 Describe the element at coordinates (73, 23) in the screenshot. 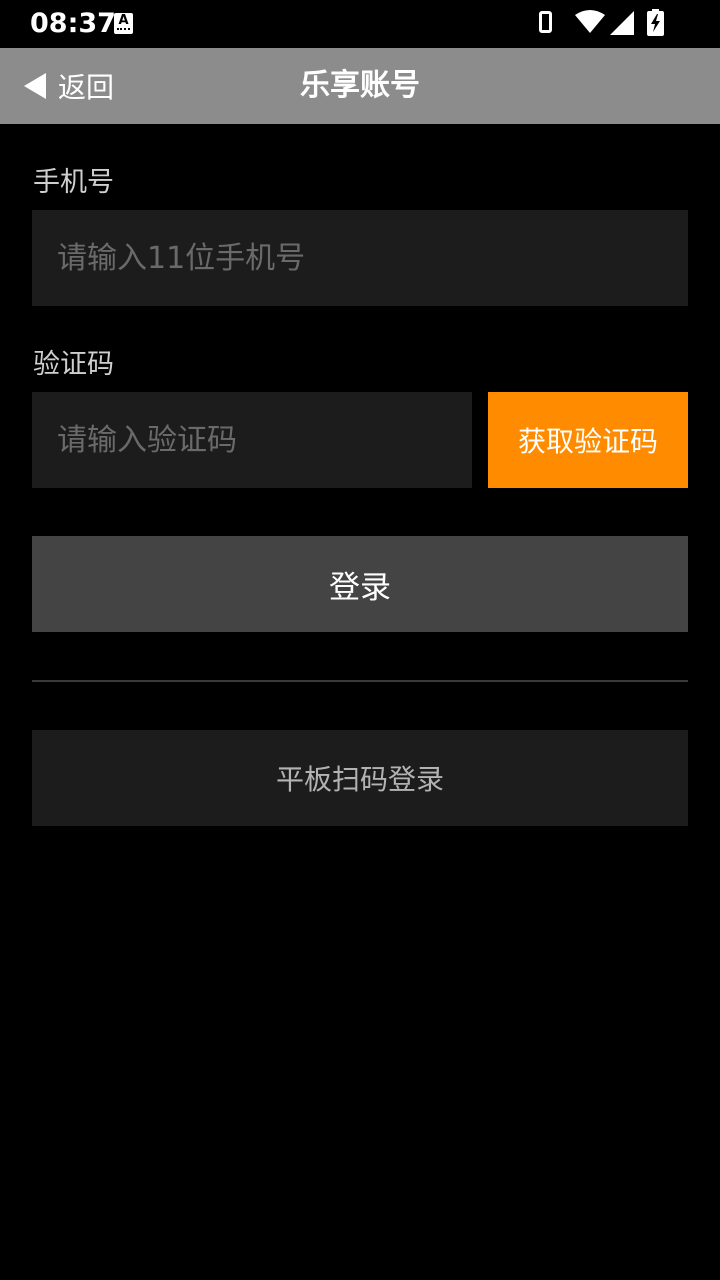

I see `status-time: 08:37` at that location.